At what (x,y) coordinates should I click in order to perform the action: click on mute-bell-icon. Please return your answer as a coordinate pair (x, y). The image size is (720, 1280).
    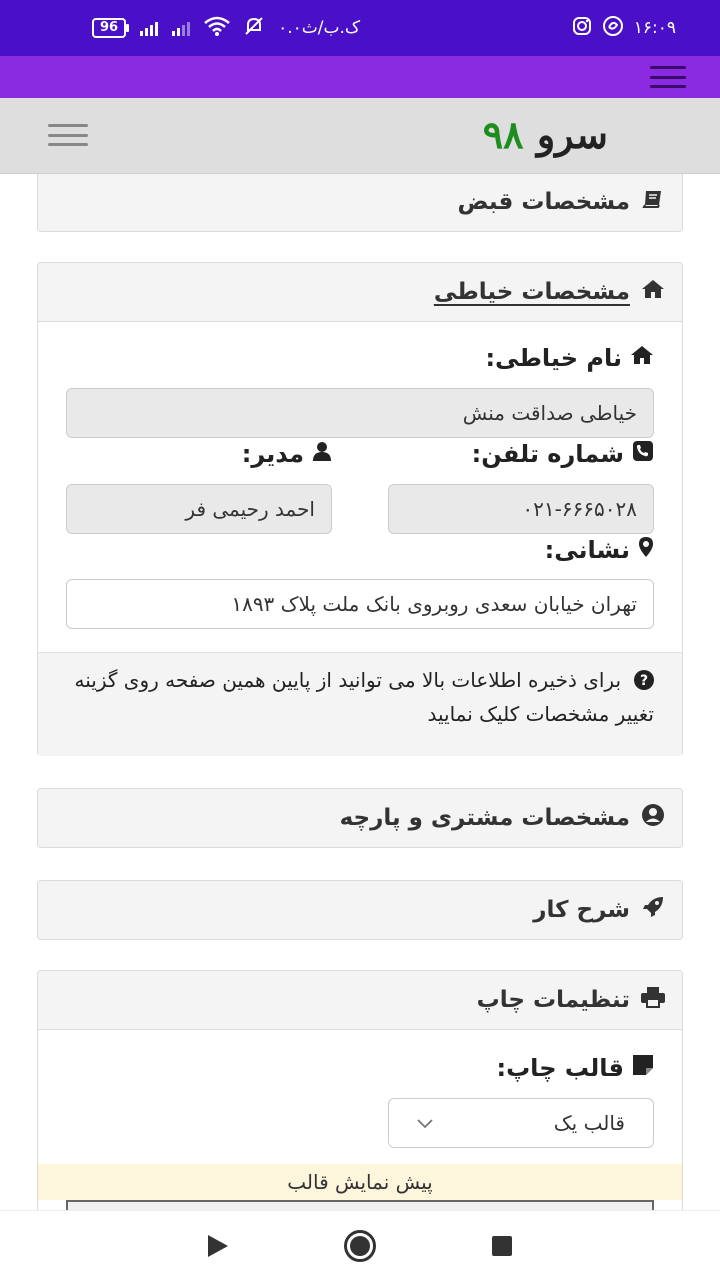
    Looking at the image, I should click on (254, 28).